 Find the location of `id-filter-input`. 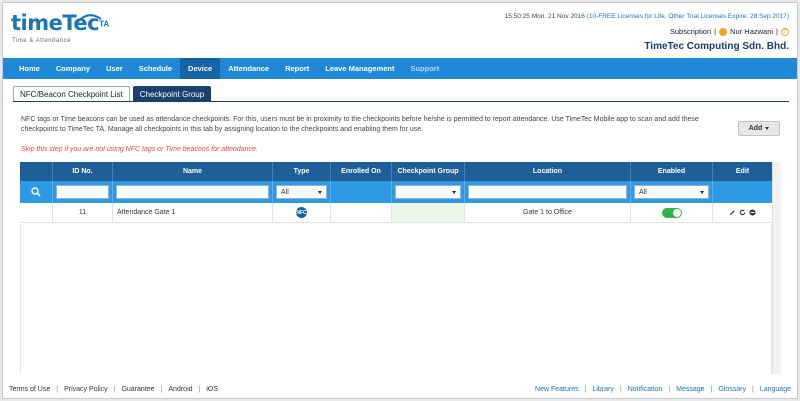

id-filter-input is located at coordinates (82, 192).